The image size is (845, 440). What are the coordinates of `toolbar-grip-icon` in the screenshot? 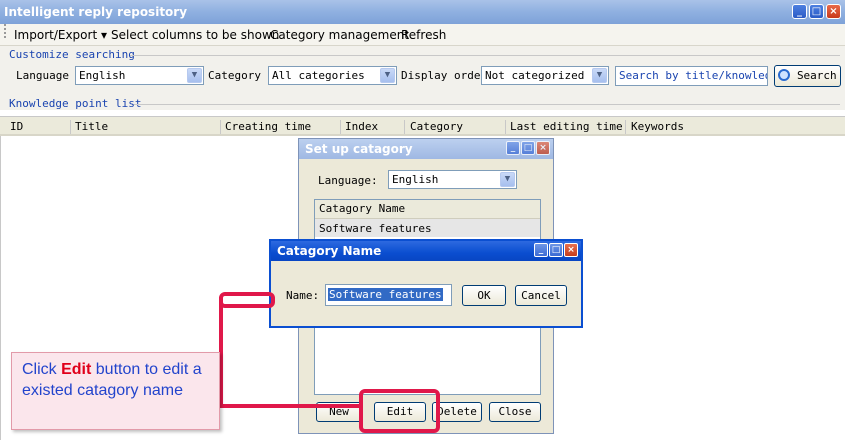 It's located at (6, 31).